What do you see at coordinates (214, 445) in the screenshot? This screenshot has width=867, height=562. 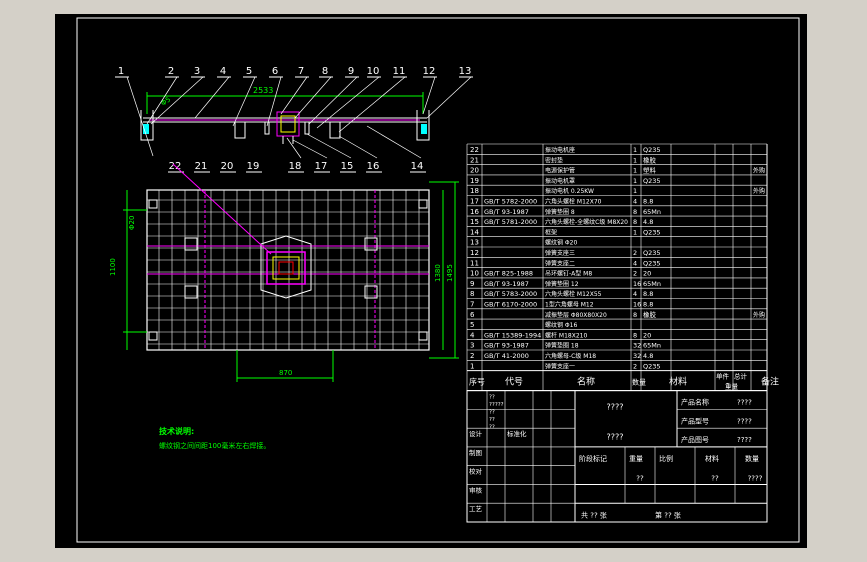 I see `tech-notes-line: 螺纹钢之间间距100毫米左右焊接。` at bounding box center [214, 445].